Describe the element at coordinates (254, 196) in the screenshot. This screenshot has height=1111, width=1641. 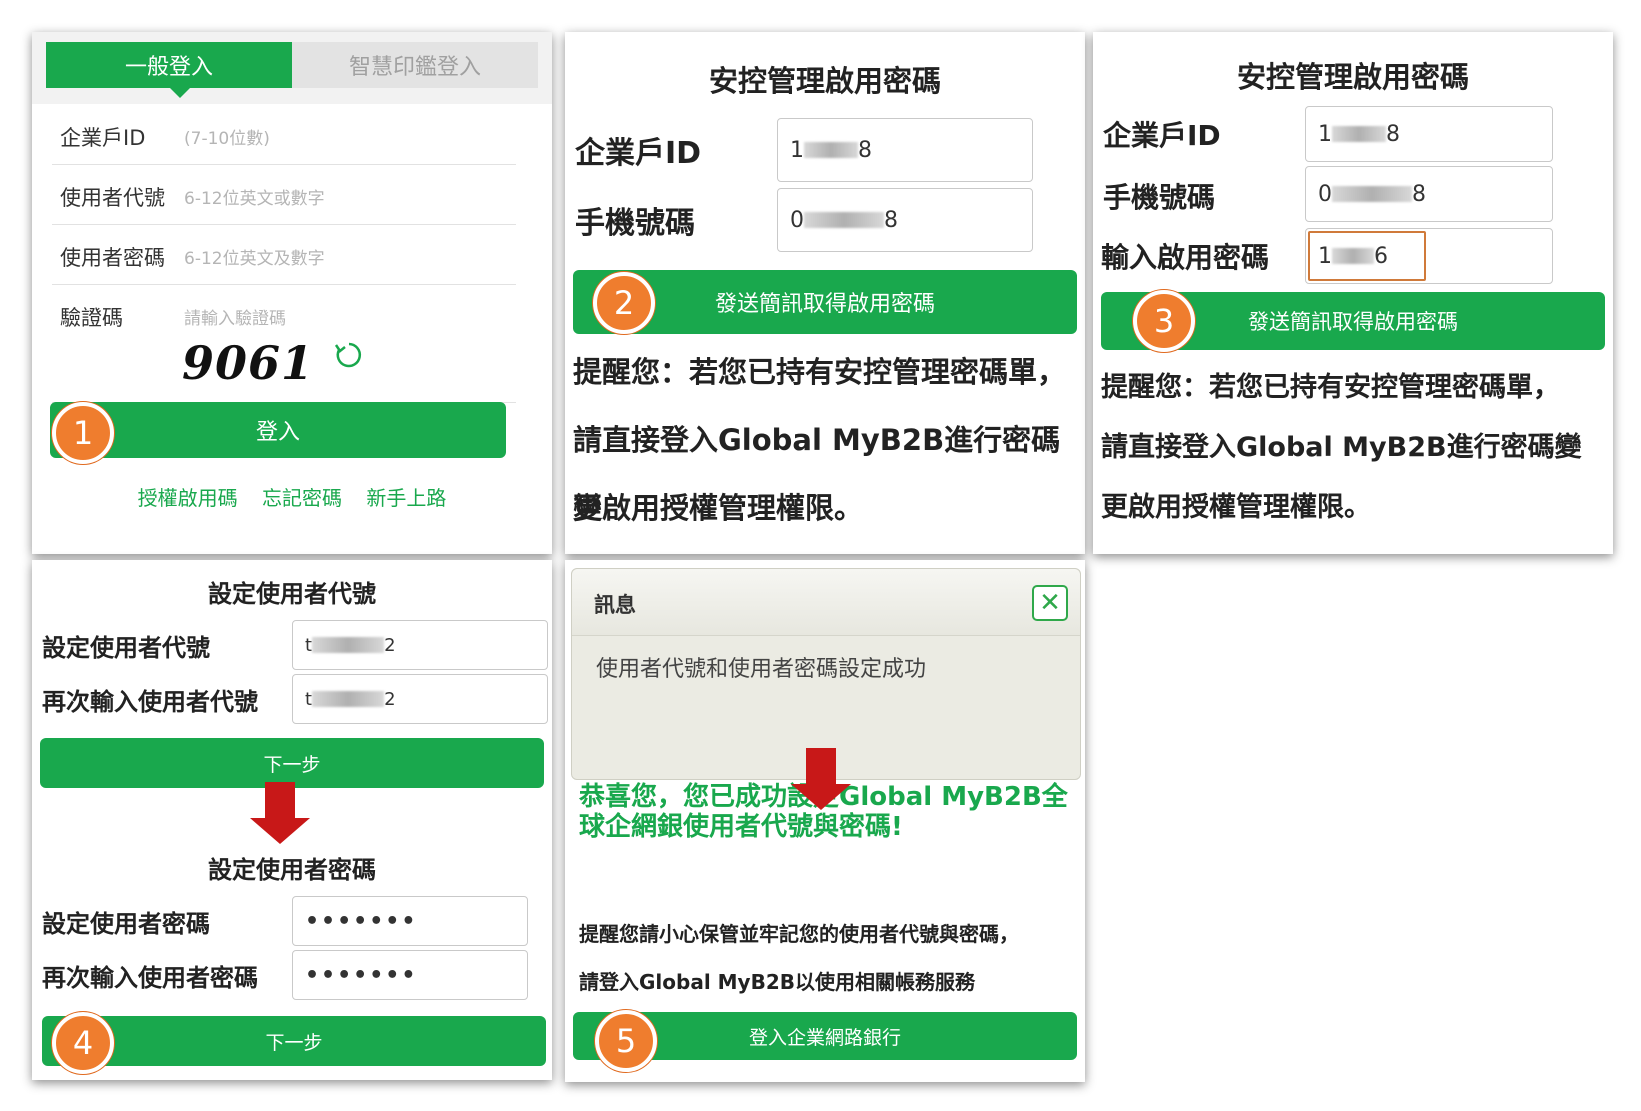
I see `user-code-input: 6-12位英文或數字` at that location.